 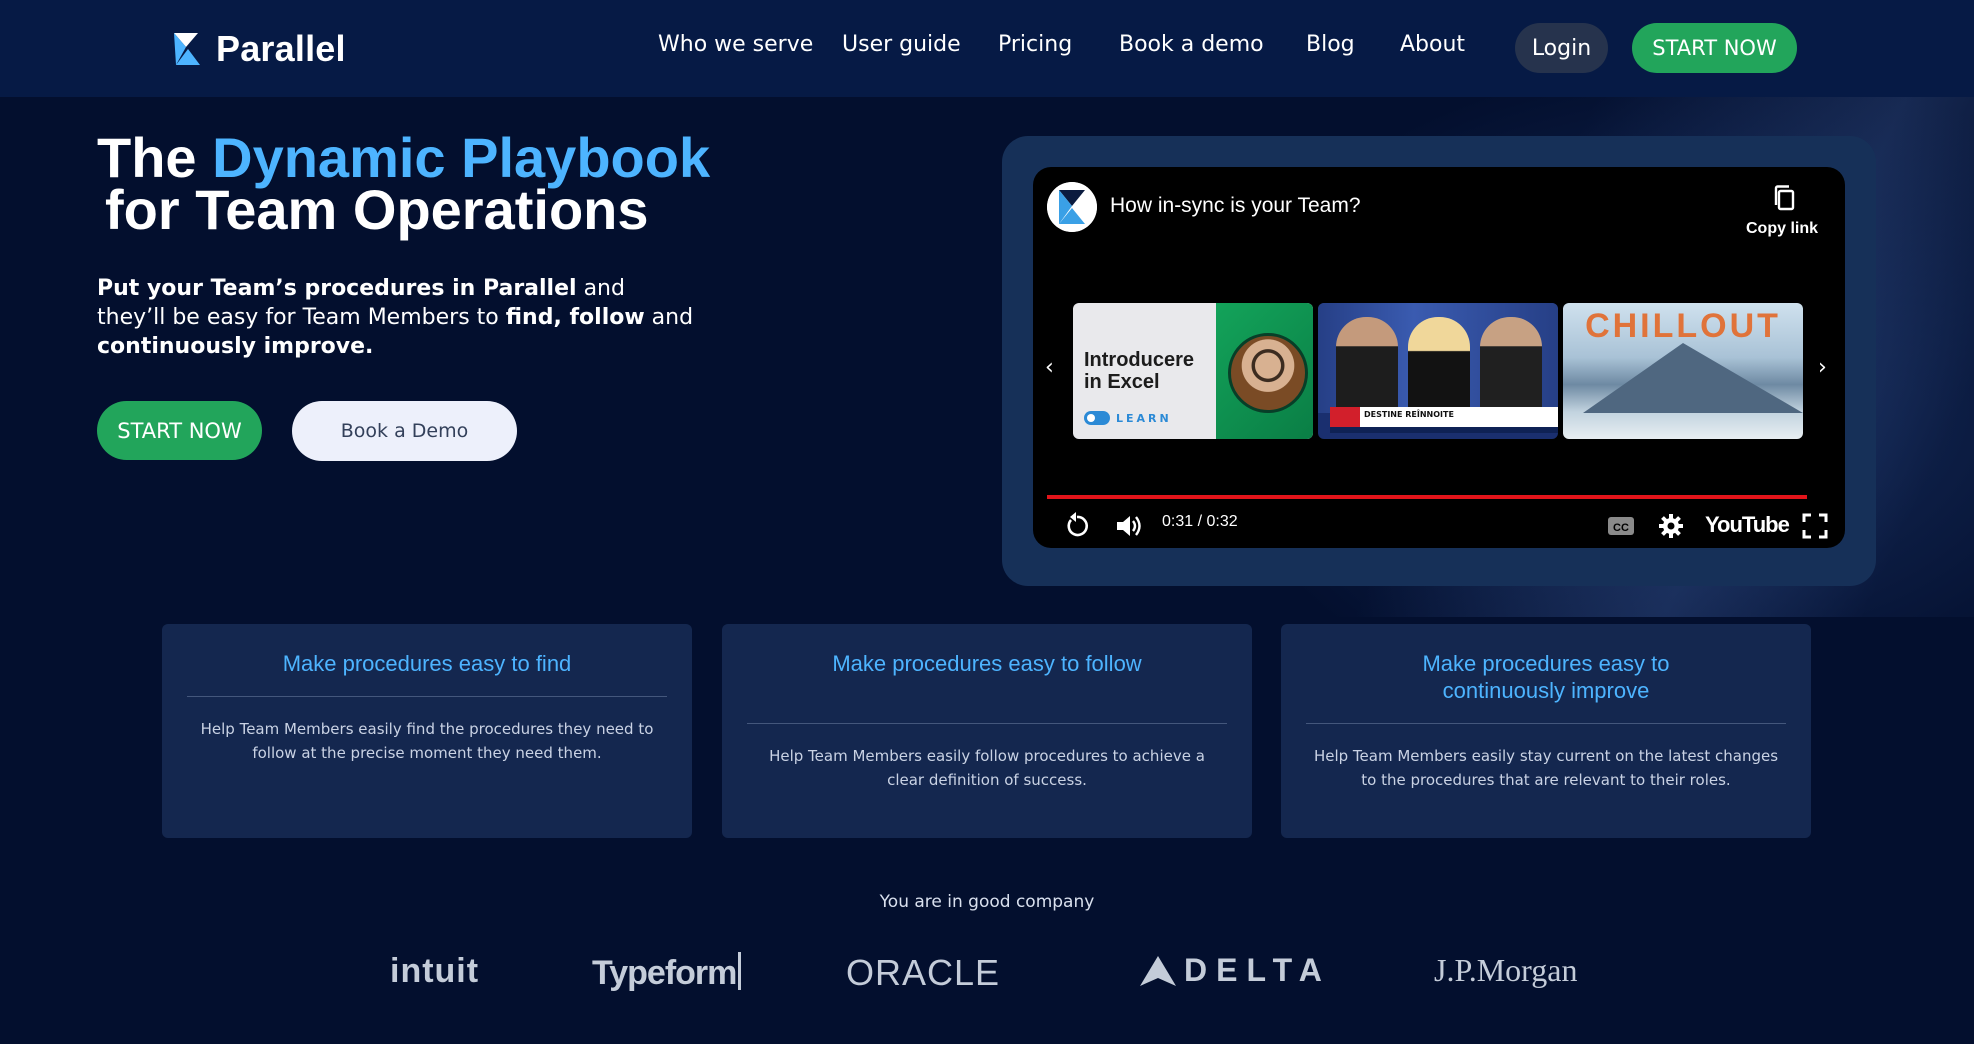 What do you see at coordinates (1129, 526) in the screenshot?
I see `volume-icon` at bounding box center [1129, 526].